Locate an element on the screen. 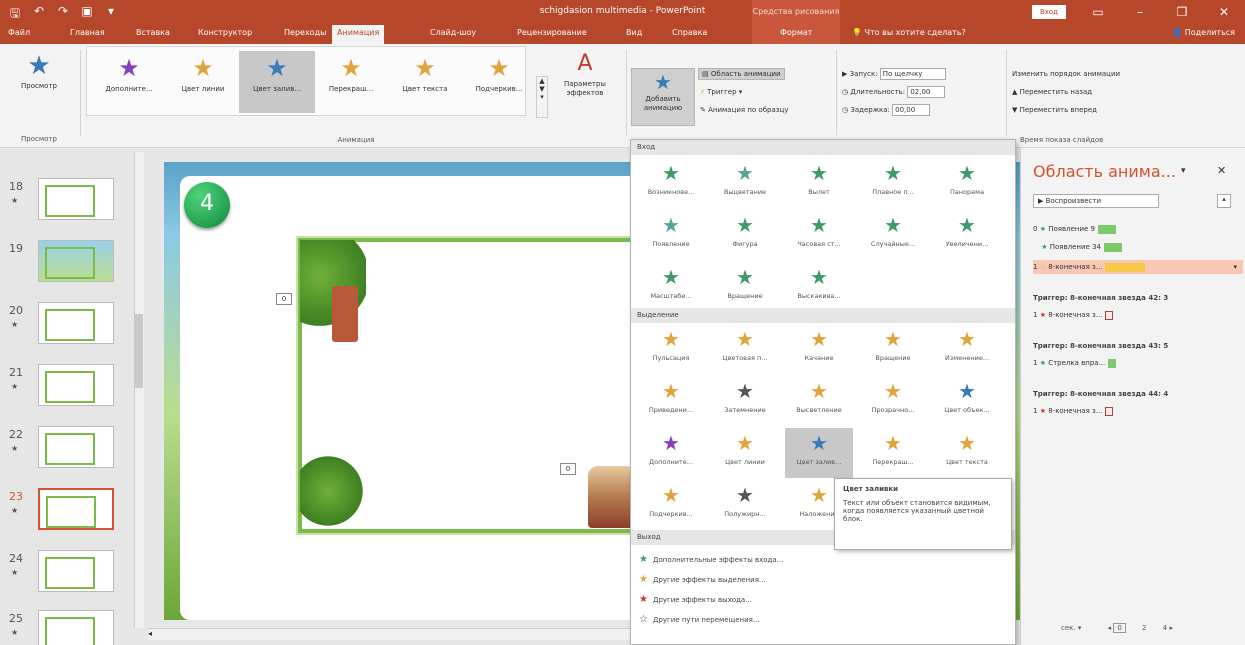 The image size is (1245, 645). effect-options-button: A Параметры эффектов is located at coordinates (585, 73).